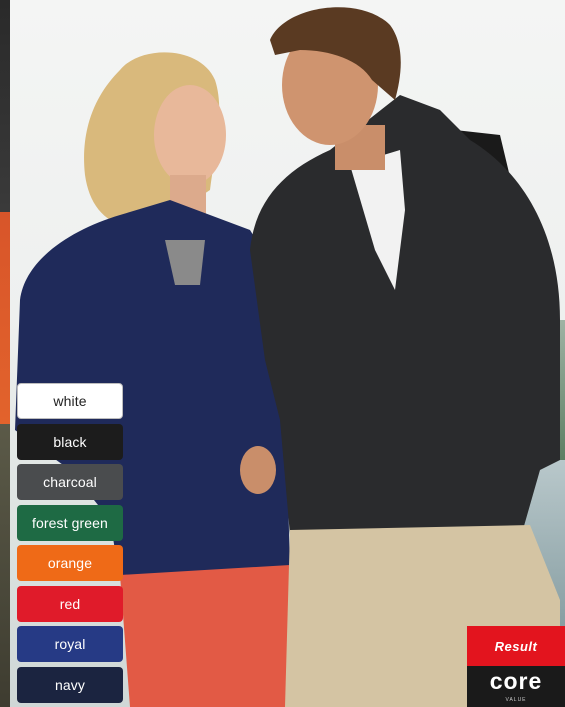  I want to click on color-swatch-black: black, so click(70, 441).